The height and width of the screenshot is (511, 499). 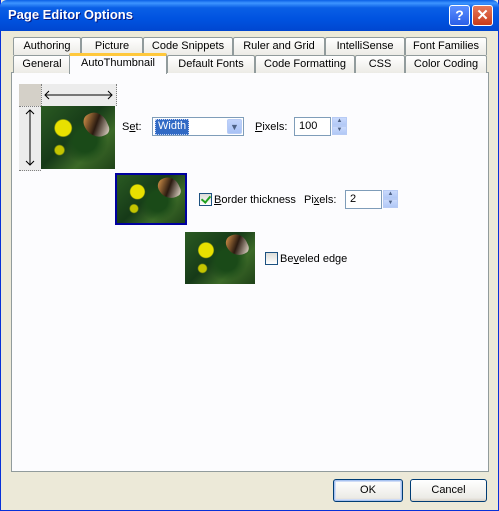 What do you see at coordinates (172, 127) in the screenshot?
I see `set-dropdown-value: Width` at bounding box center [172, 127].